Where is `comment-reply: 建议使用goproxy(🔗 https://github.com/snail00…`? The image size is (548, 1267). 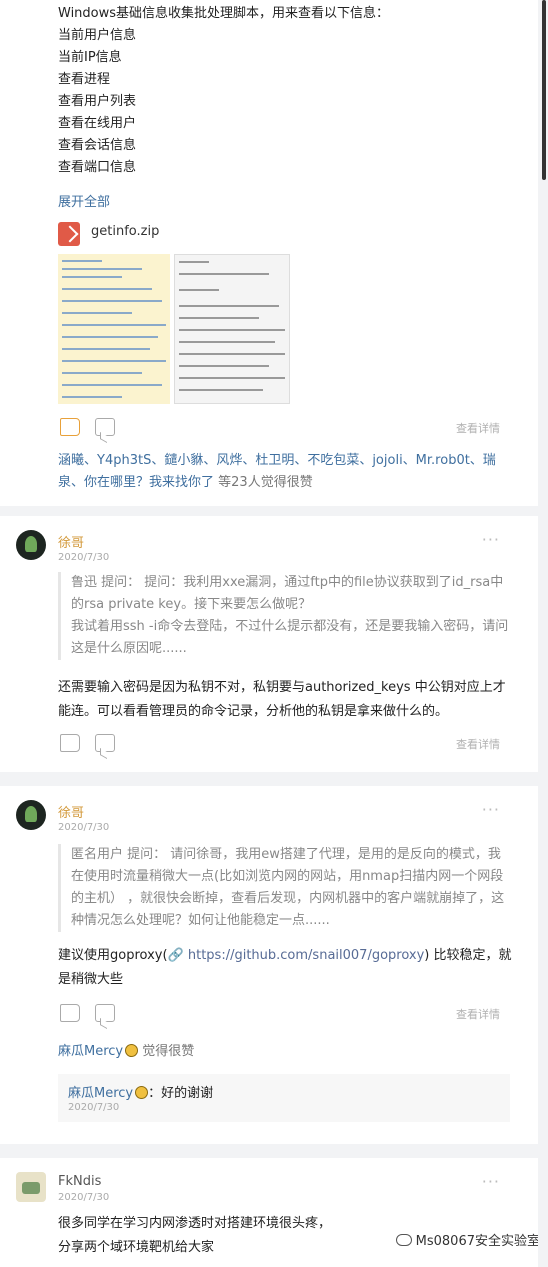
comment-reply: 建议使用goproxy(🔗 https://github.com/snail00… is located at coordinates (286, 968).